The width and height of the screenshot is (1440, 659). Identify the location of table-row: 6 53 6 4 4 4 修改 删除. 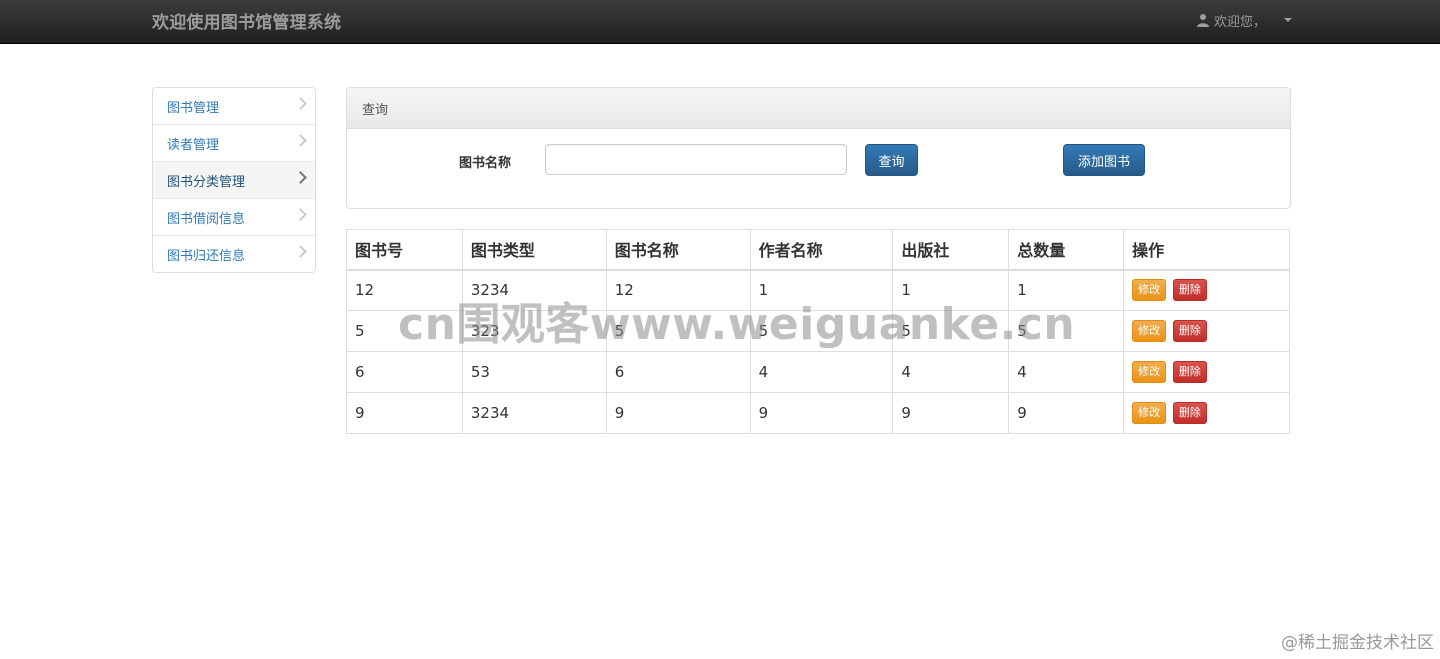
(818, 372).